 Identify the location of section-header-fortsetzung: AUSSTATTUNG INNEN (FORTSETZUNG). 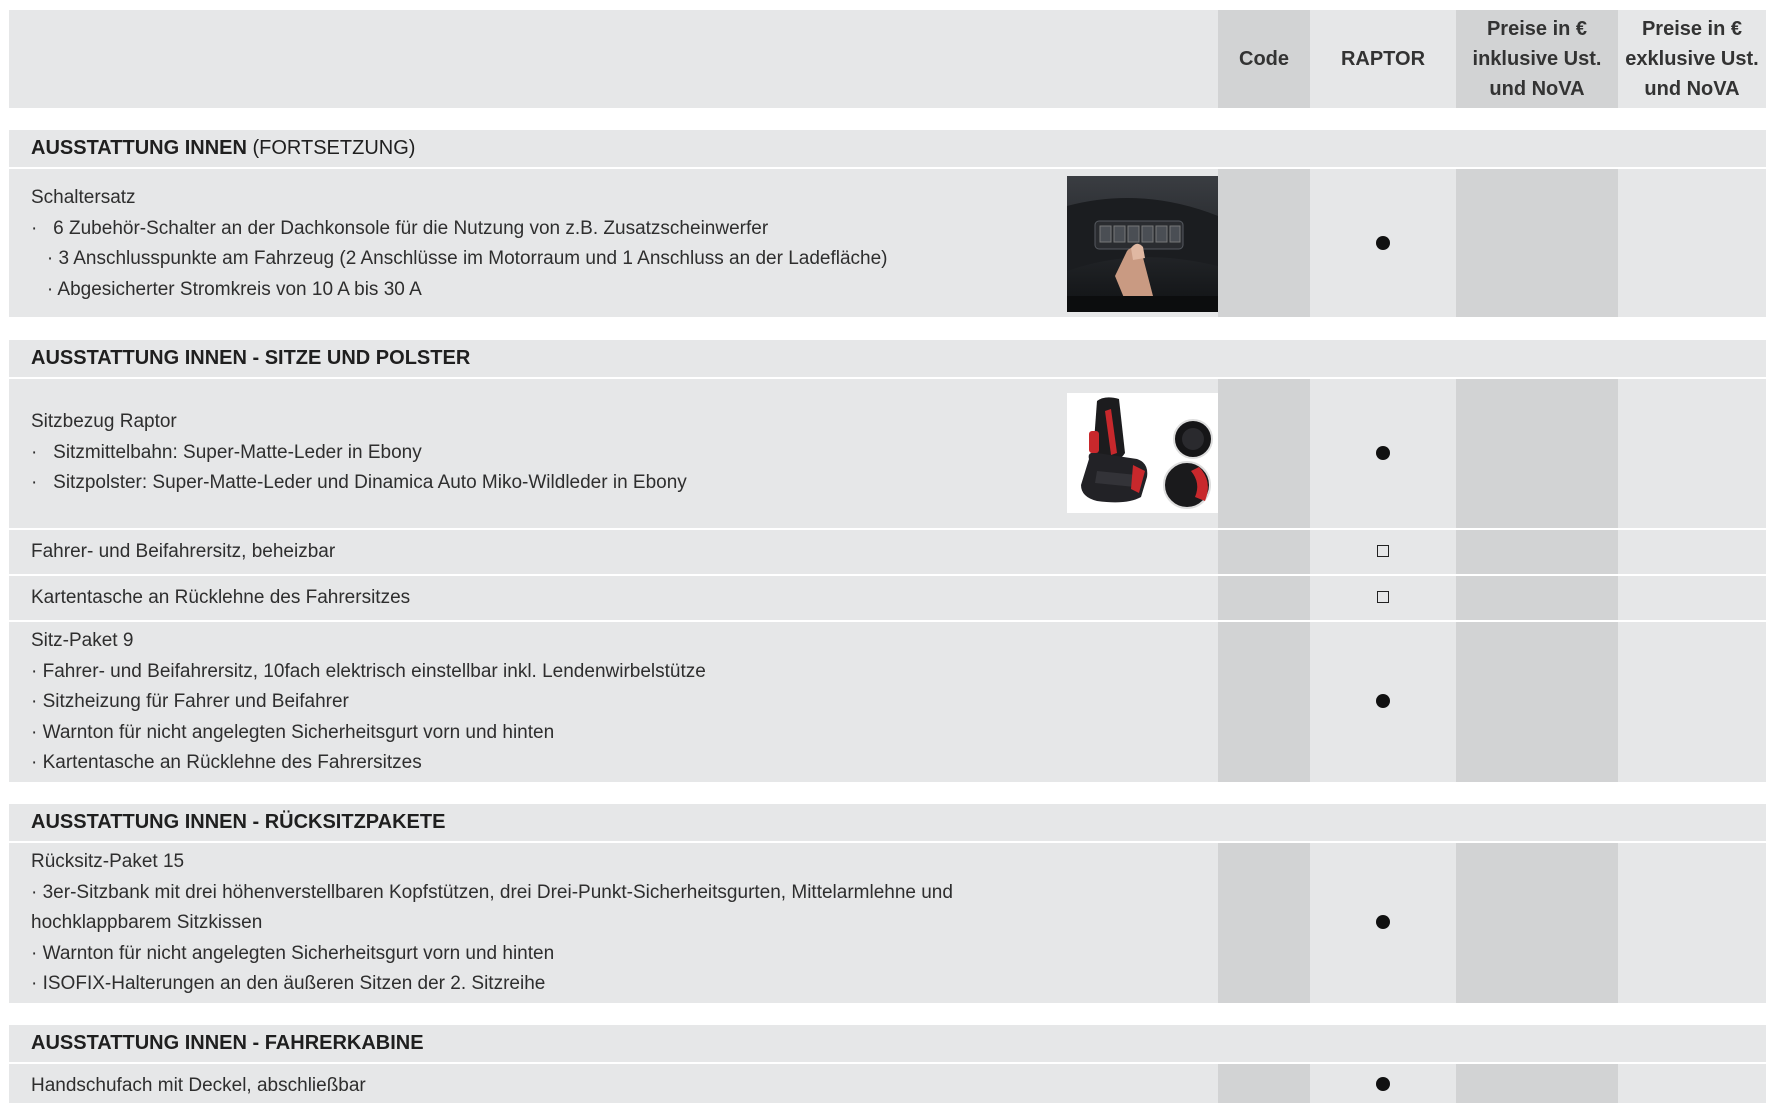
(887, 148).